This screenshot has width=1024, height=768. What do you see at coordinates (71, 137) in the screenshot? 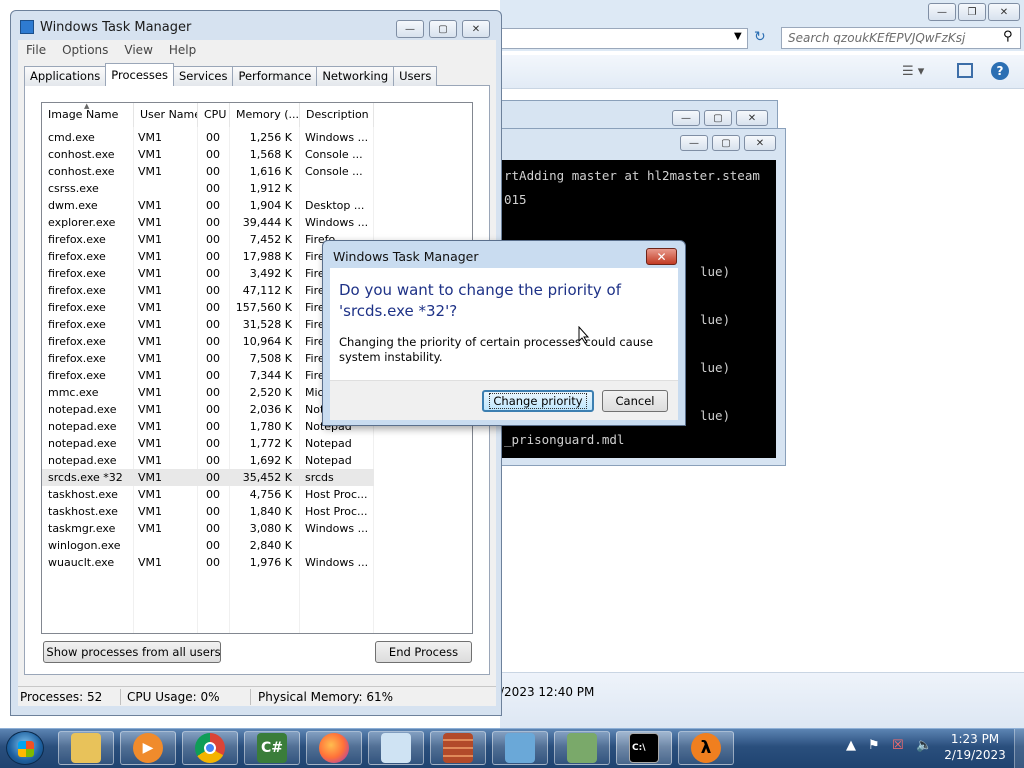
I see `process-name: cmd.exe` at bounding box center [71, 137].